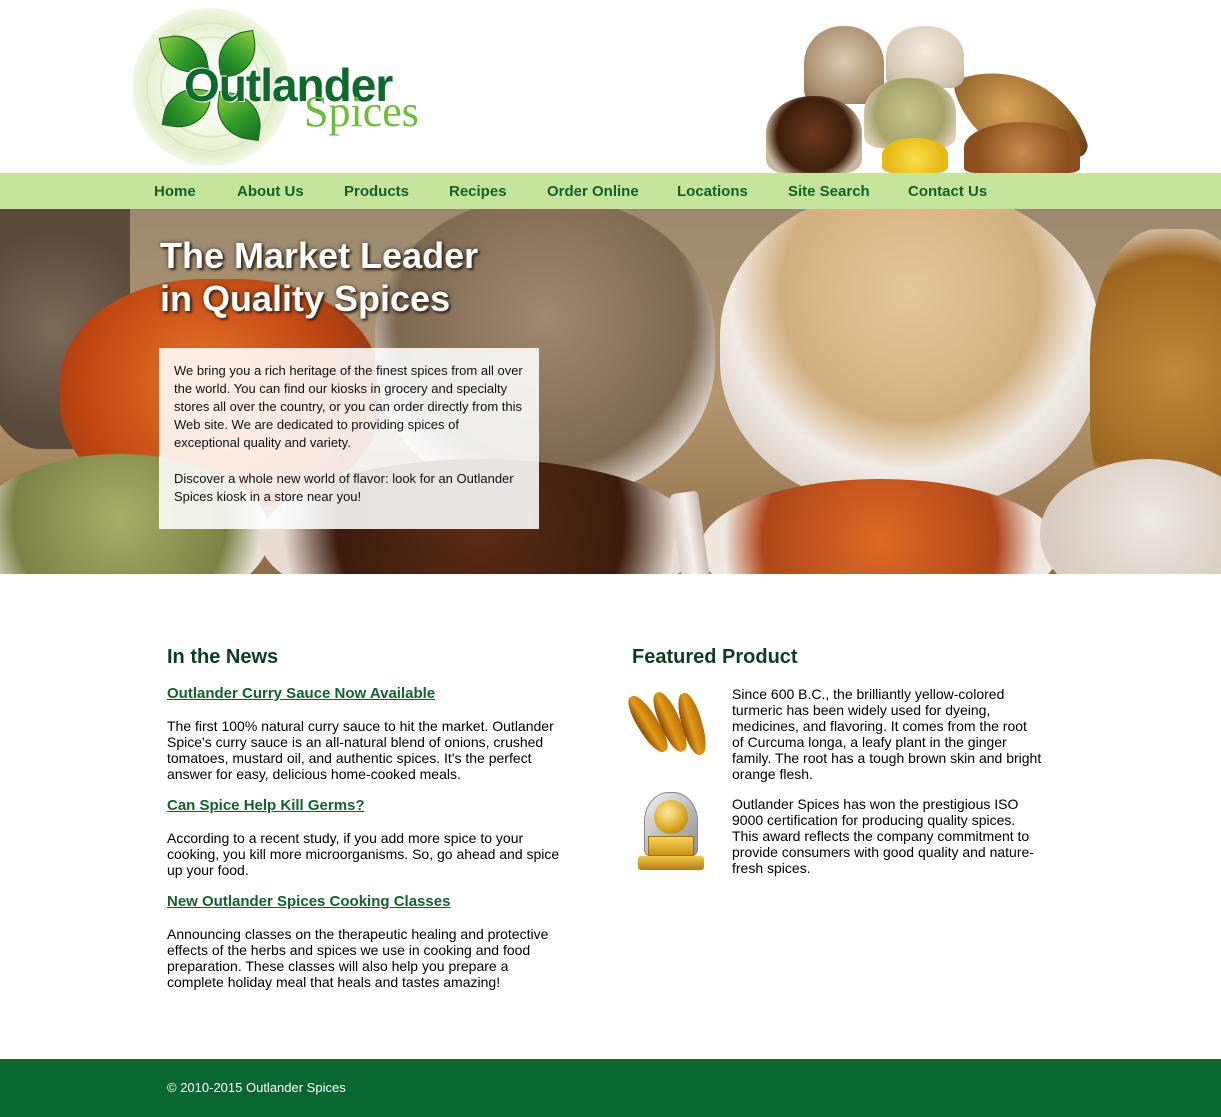 This screenshot has width=1221, height=1117. What do you see at coordinates (715, 657) in the screenshot?
I see `featured-heading: Featured Product` at bounding box center [715, 657].